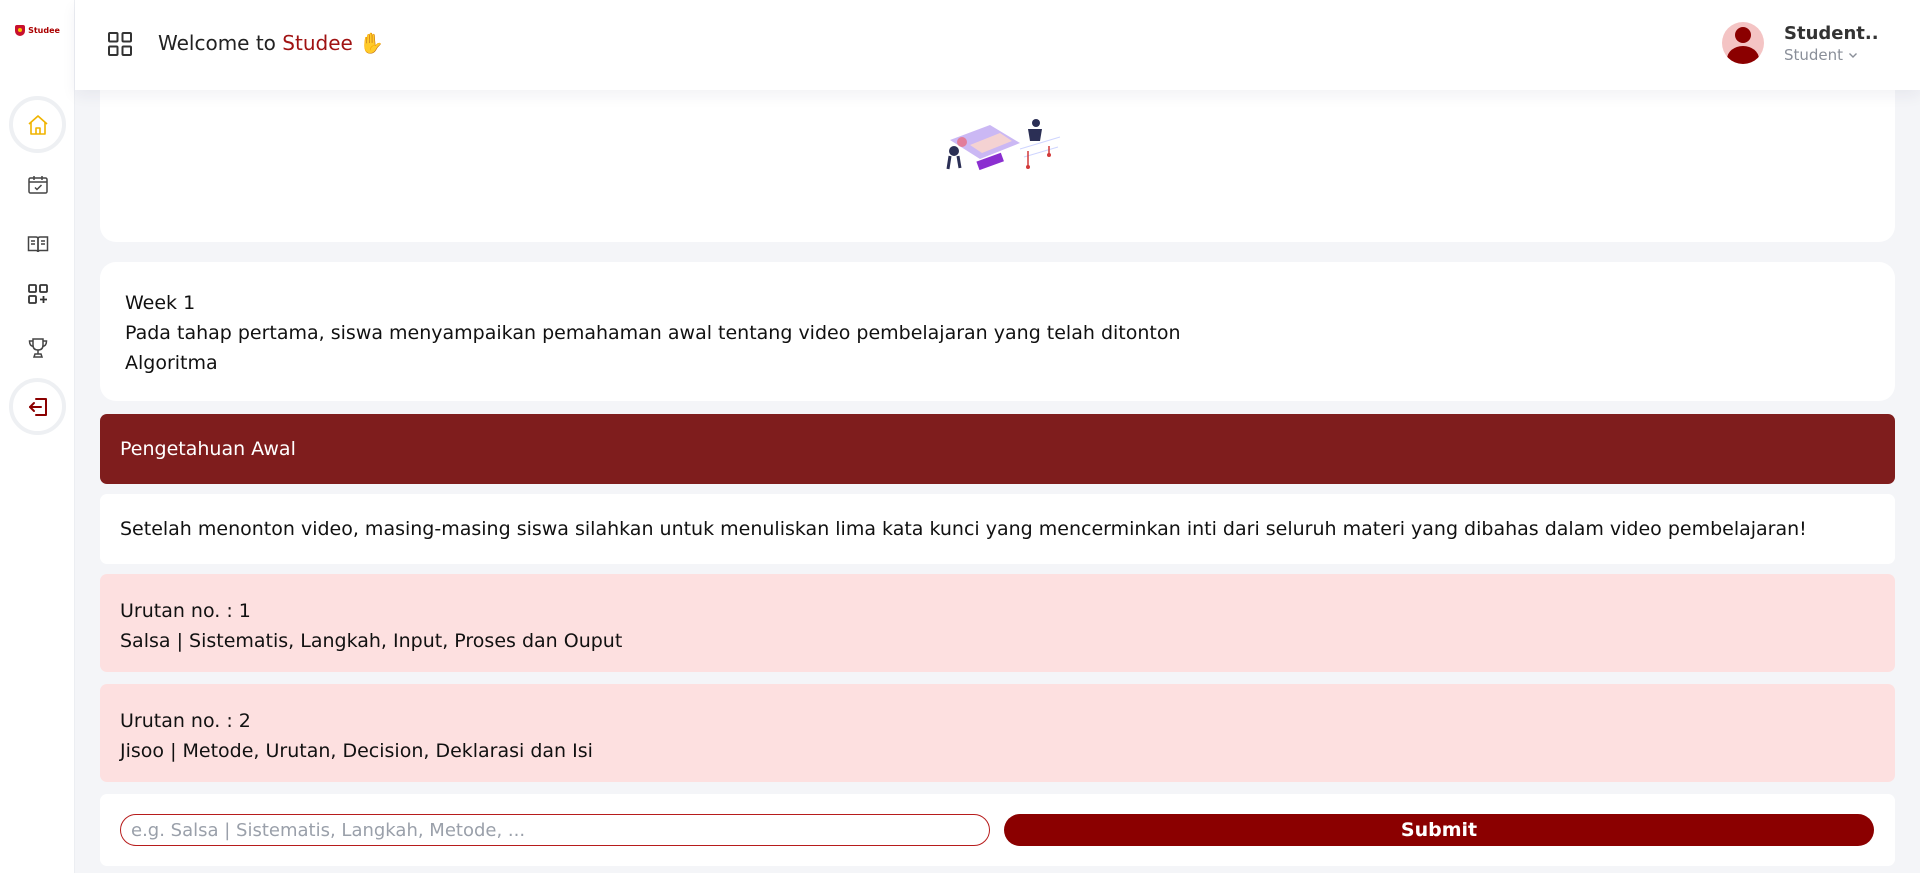 Image resolution: width=1920 pixels, height=873 pixels. What do you see at coordinates (208, 449) in the screenshot?
I see `section-title: Pengetahuan Awal` at bounding box center [208, 449].